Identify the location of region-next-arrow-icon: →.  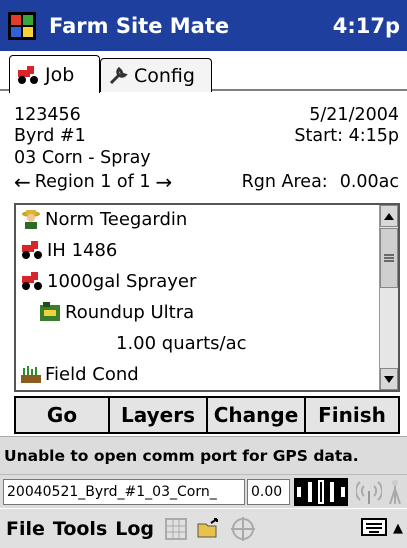
(164, 182).